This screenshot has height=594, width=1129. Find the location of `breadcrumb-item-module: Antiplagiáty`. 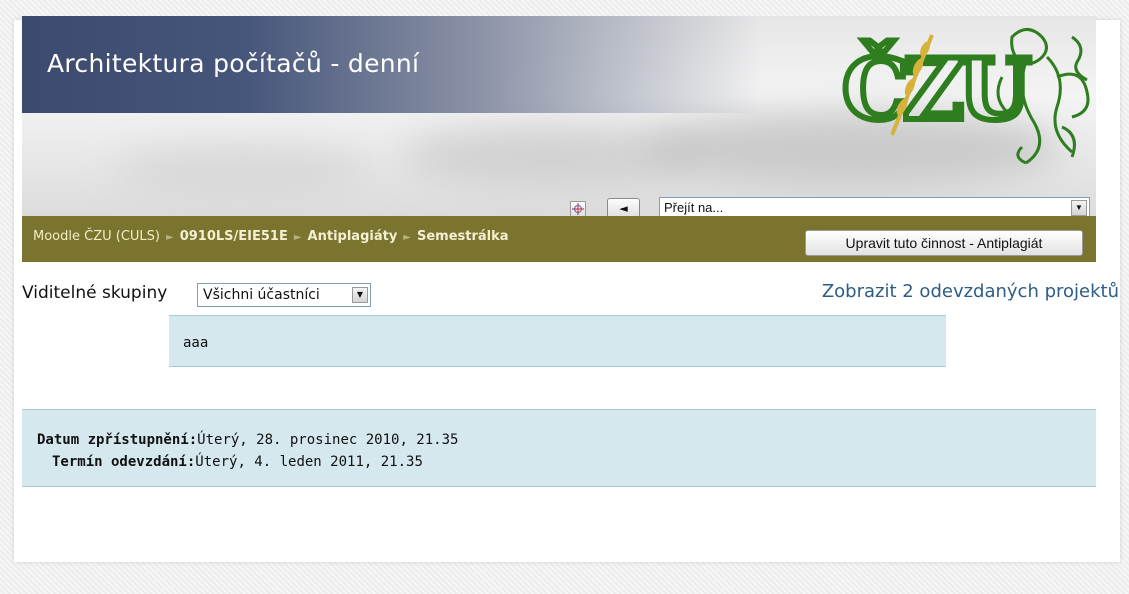

breadcrumb-item-module: Antiplagiáty is located at coordinates (353, 236).